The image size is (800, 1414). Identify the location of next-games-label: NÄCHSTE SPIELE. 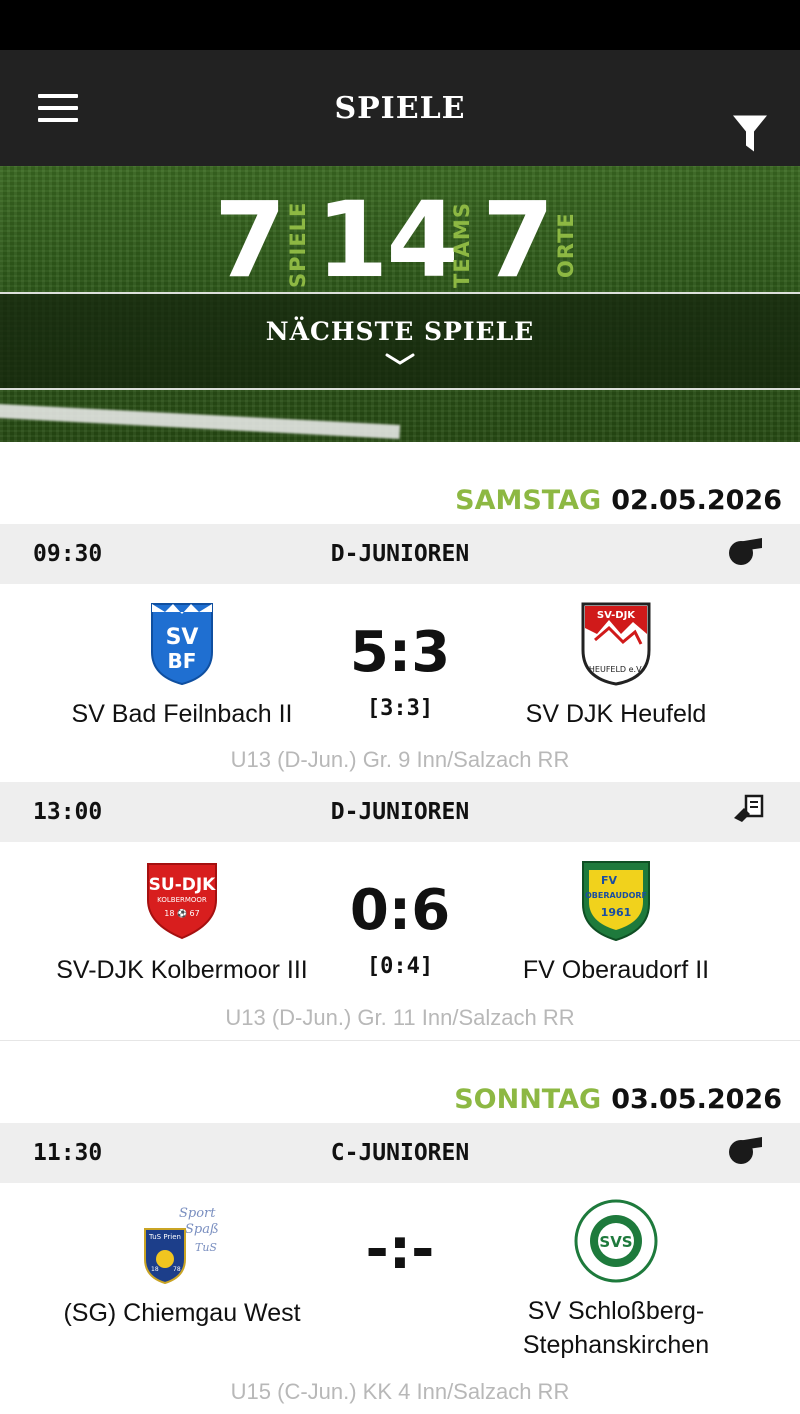
(400, 331).